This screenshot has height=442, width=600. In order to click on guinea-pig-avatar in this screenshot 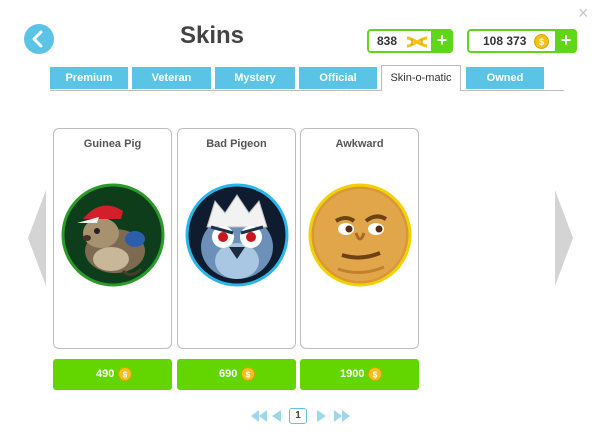, I will do `click(113, 235)`.